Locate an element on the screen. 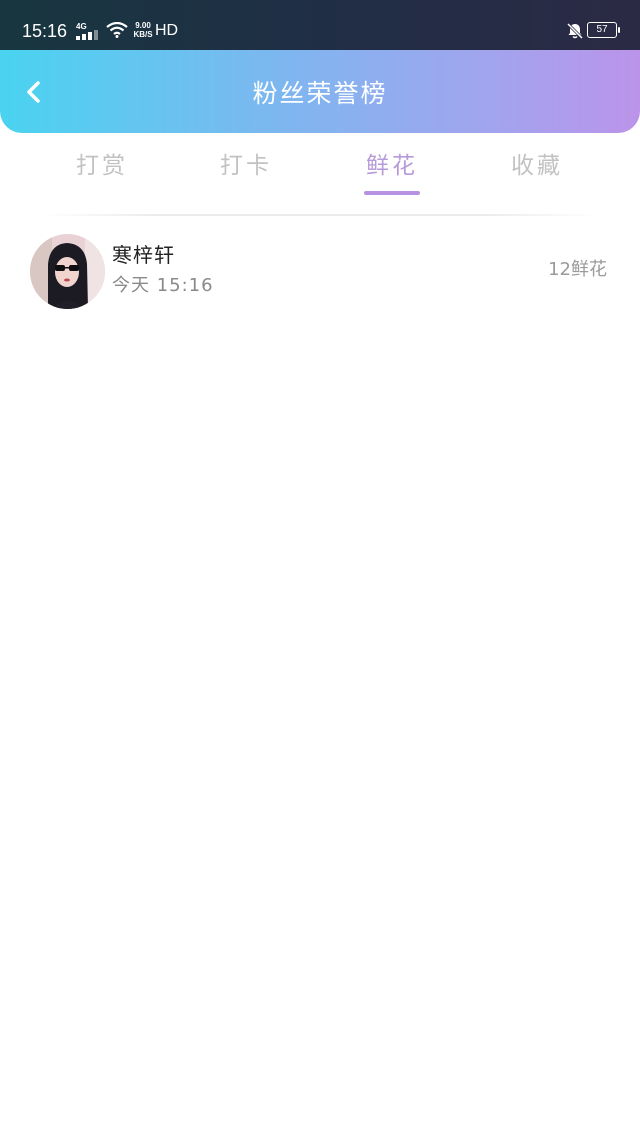 The width and height of the screenshot is (640, 1138). avatar-image is located at coordinates (67, 271).